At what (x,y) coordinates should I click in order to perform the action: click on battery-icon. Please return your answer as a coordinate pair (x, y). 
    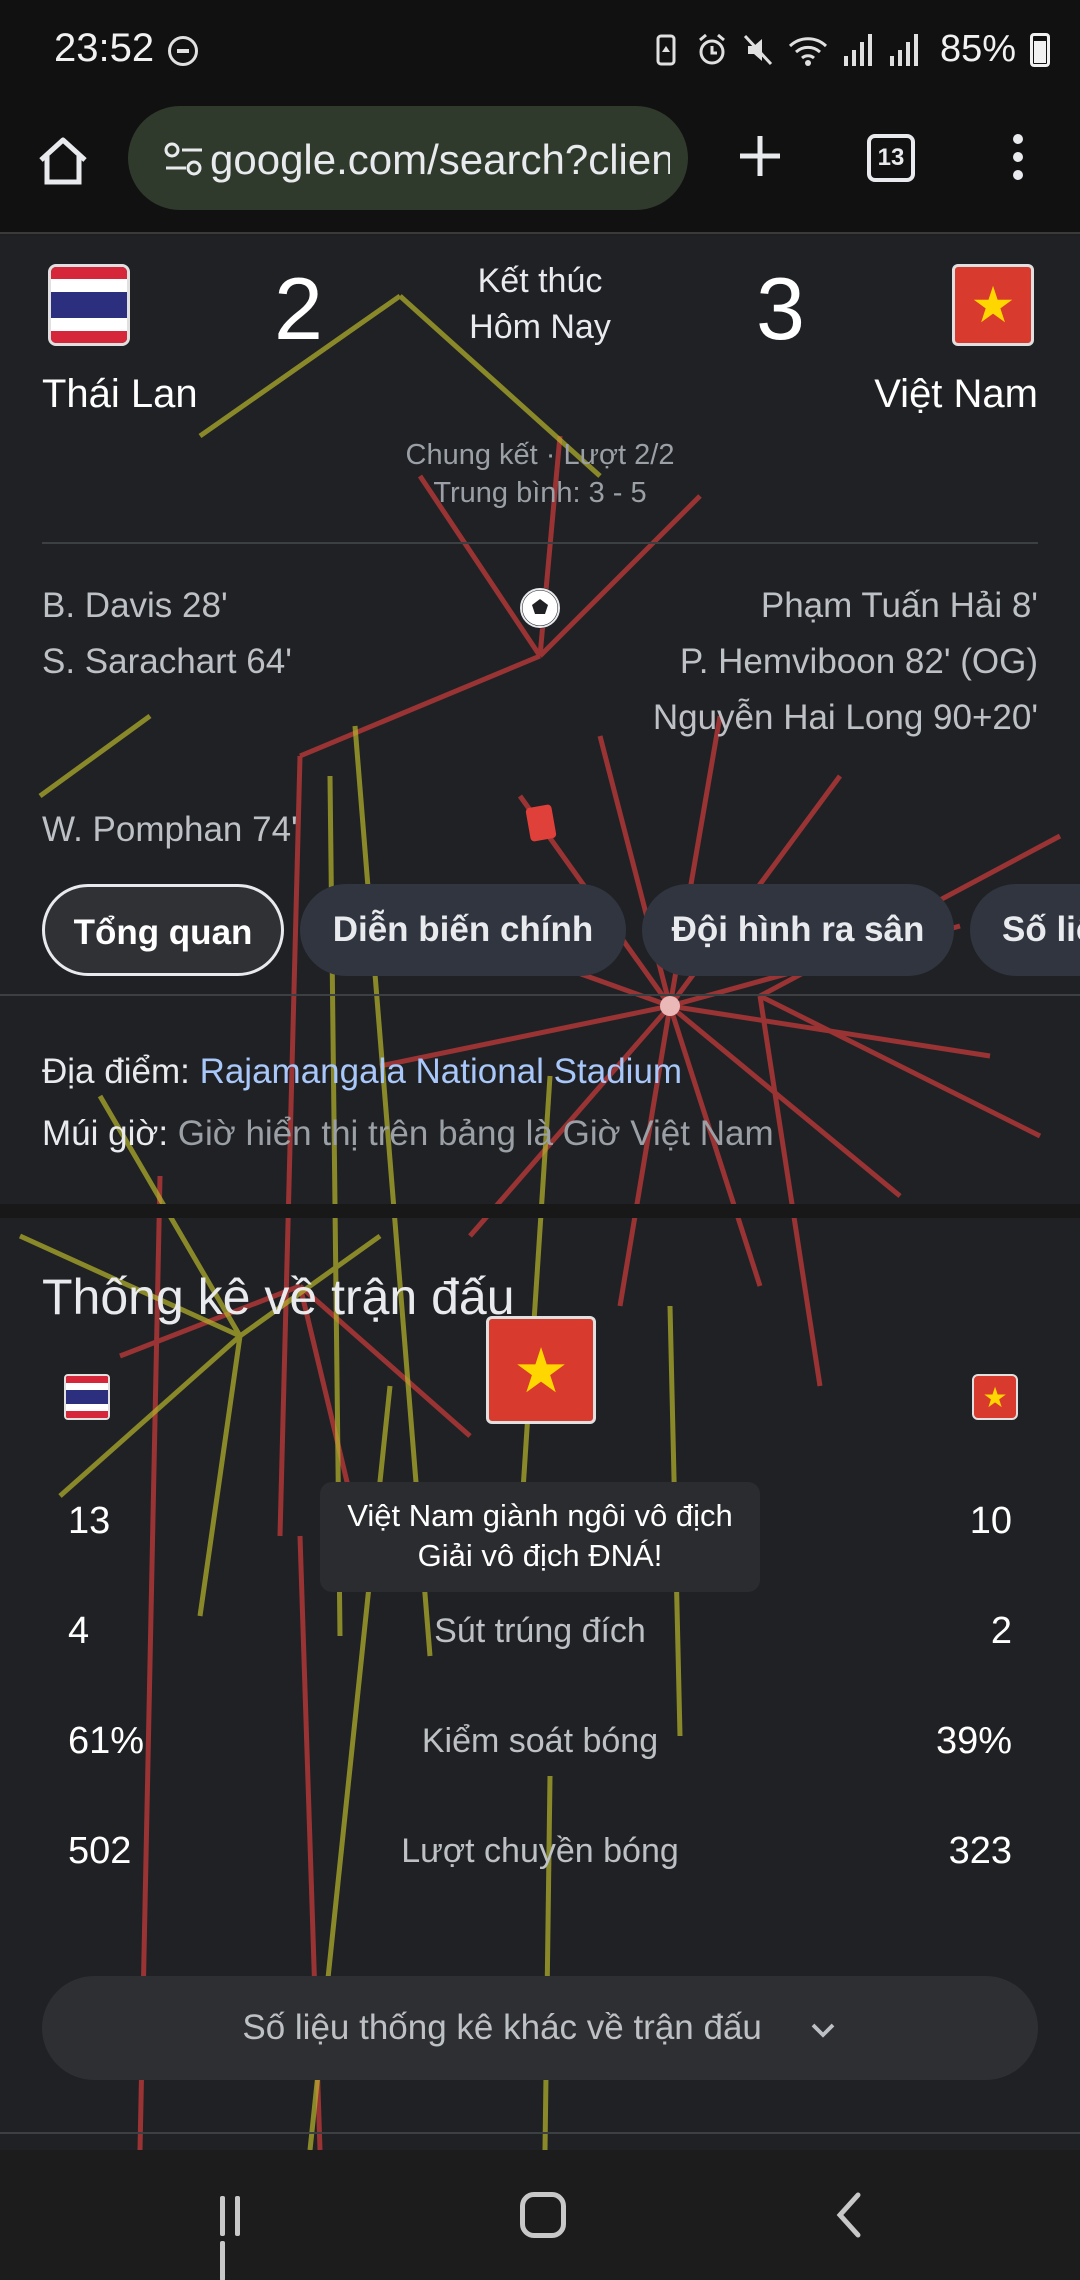
    Looking at the image, I should click on (1040, 49).